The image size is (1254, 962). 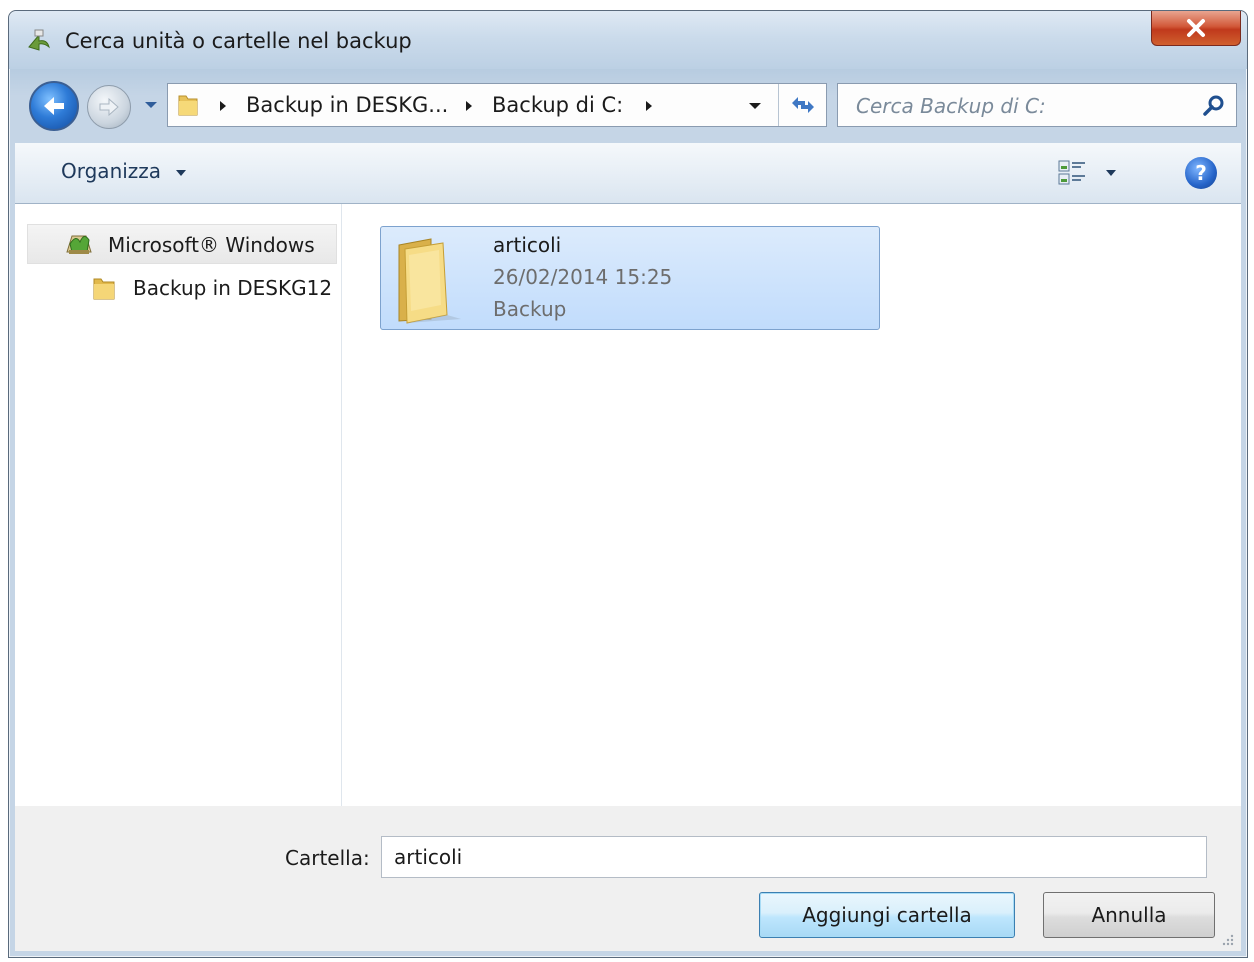 I want to click on breadcrumb-item: Backup di C:, so click(x=557, y=105).